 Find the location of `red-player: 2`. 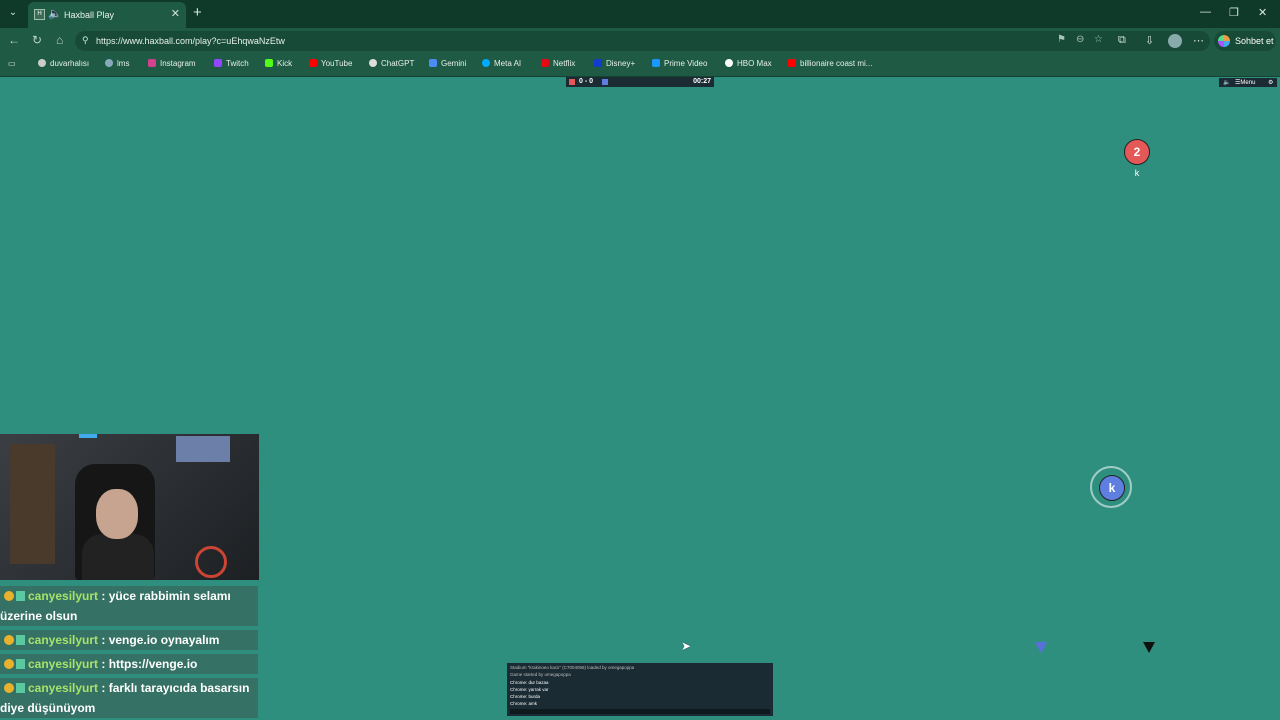

red-player: 2 is located at coordinates (1137, 152).